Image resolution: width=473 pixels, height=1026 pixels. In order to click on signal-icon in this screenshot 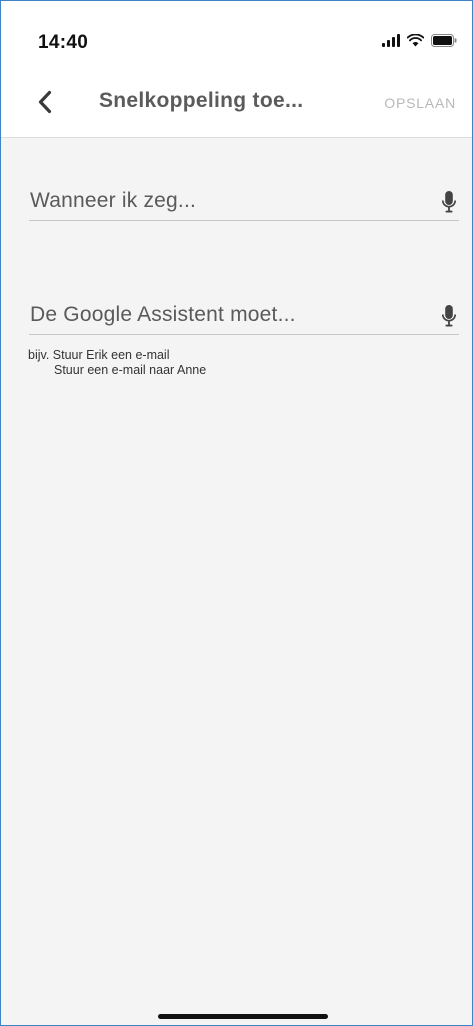, I will do `click(391, 40)`.